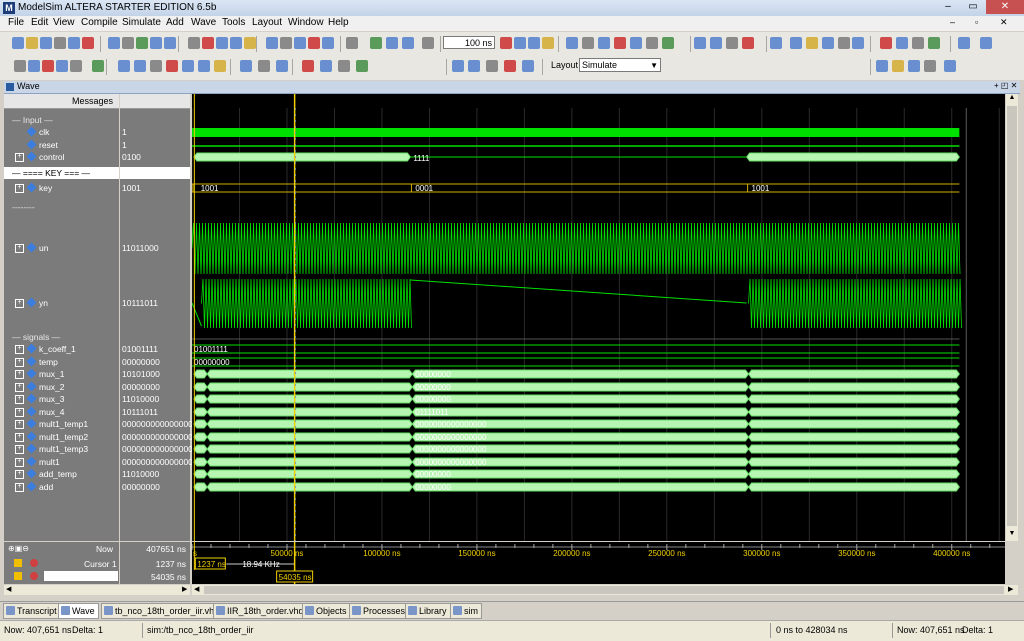 Image resolution: width=1024 pixels, height=641 pixels. I want to click on tab-sim: sim, so click(466, 611).